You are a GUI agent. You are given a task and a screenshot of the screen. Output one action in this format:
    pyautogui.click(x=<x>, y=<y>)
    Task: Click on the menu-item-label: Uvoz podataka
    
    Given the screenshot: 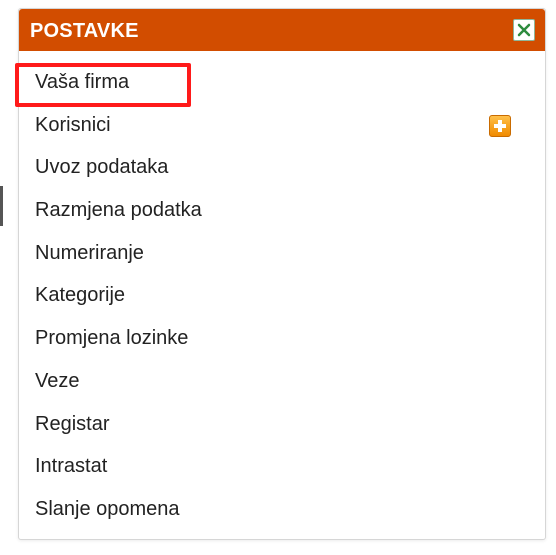 What is the action you would take?
    pyautogui.click(x=102, y=167)
    